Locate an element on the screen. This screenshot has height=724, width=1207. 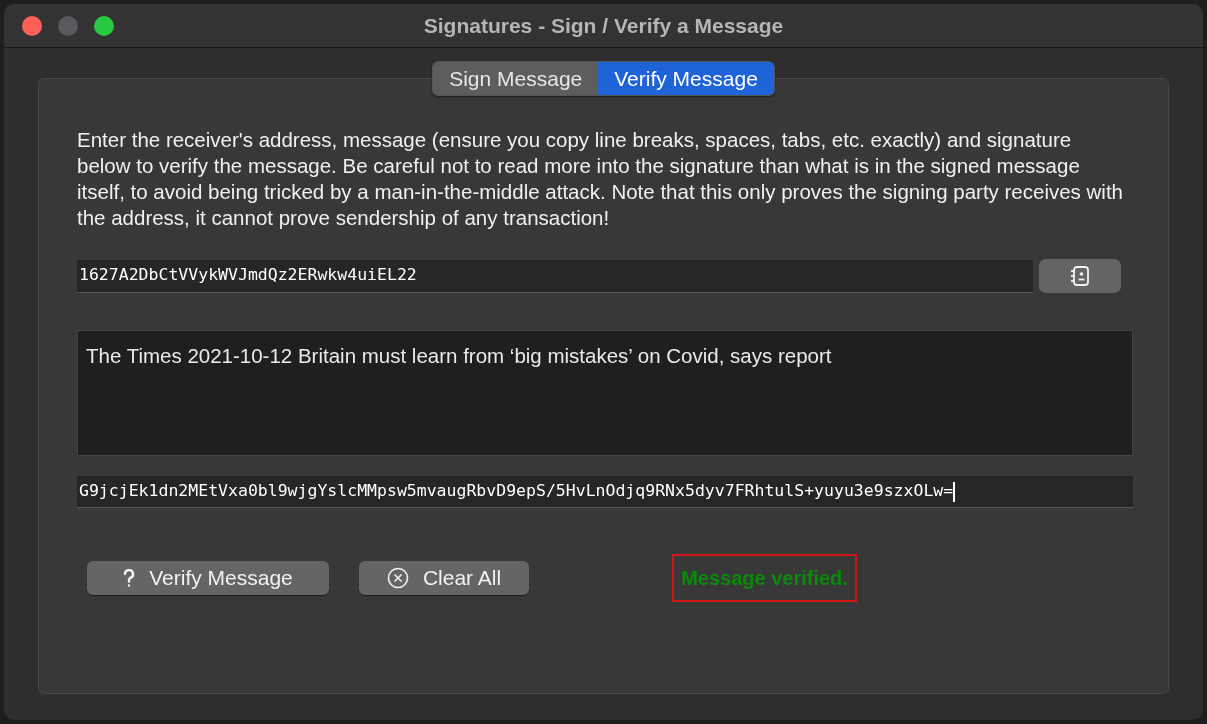
verify-message-button: Verify Message is located at coordinates (208, 578).